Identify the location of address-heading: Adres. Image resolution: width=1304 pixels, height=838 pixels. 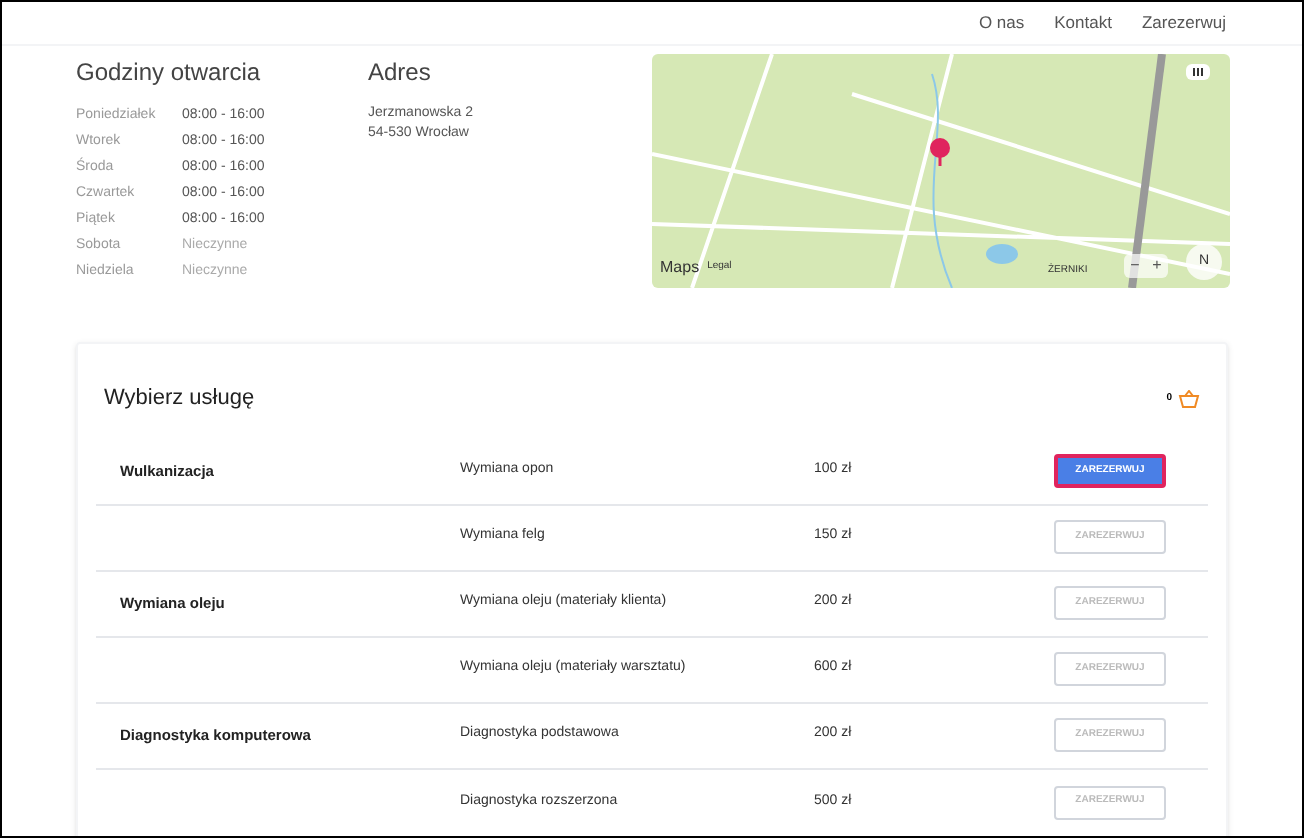
(400, 73).